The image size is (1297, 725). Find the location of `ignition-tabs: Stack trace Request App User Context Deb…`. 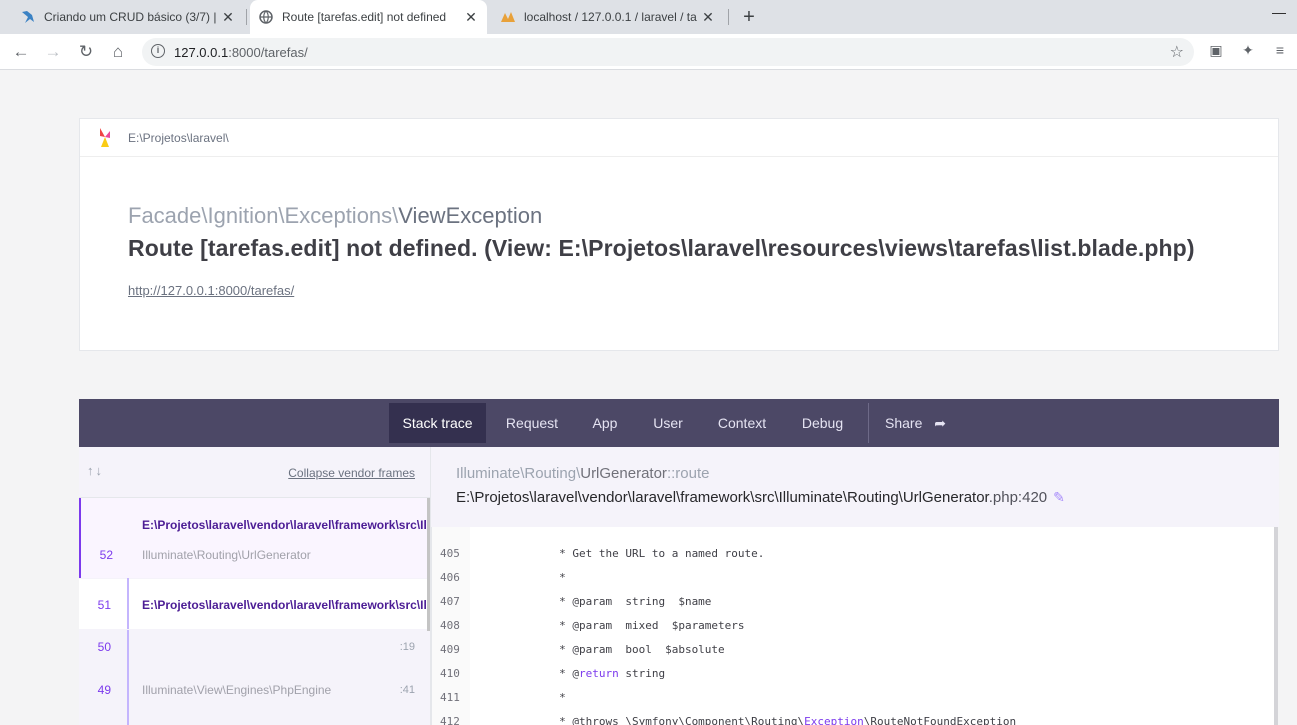

ignition-tabs: Stack trace Request App User Context Deb… is located at coordinates (679, 423).